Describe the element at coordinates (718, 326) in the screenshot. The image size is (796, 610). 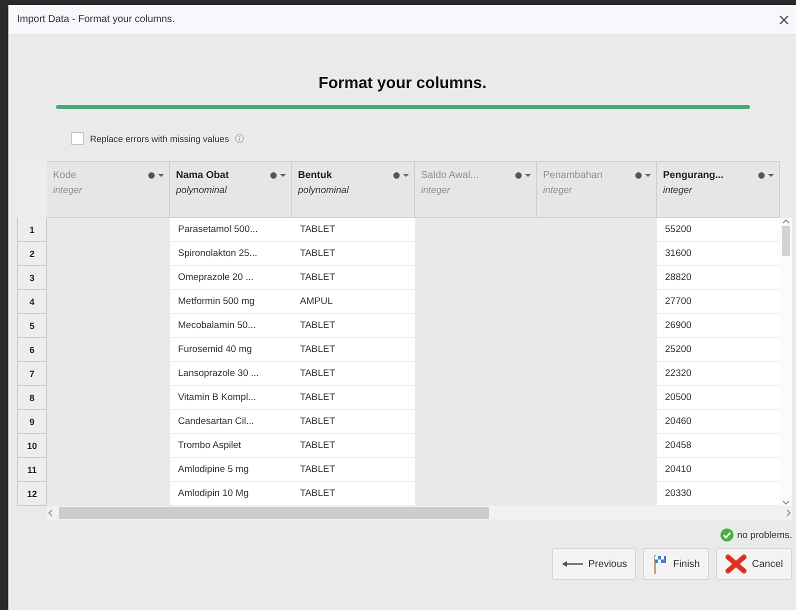
I see `table-cell: 26900` at that location.